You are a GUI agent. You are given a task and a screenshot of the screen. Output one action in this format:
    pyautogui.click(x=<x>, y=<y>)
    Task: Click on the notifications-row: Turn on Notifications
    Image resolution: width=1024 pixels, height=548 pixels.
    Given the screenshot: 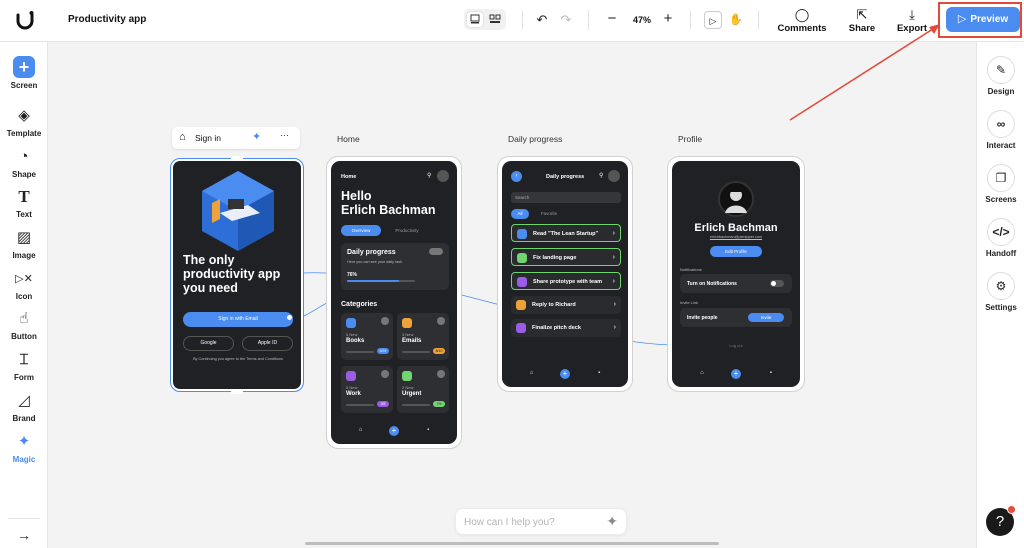 What is the action you would take?
    pyautogui.click(x=736, y=283)
    